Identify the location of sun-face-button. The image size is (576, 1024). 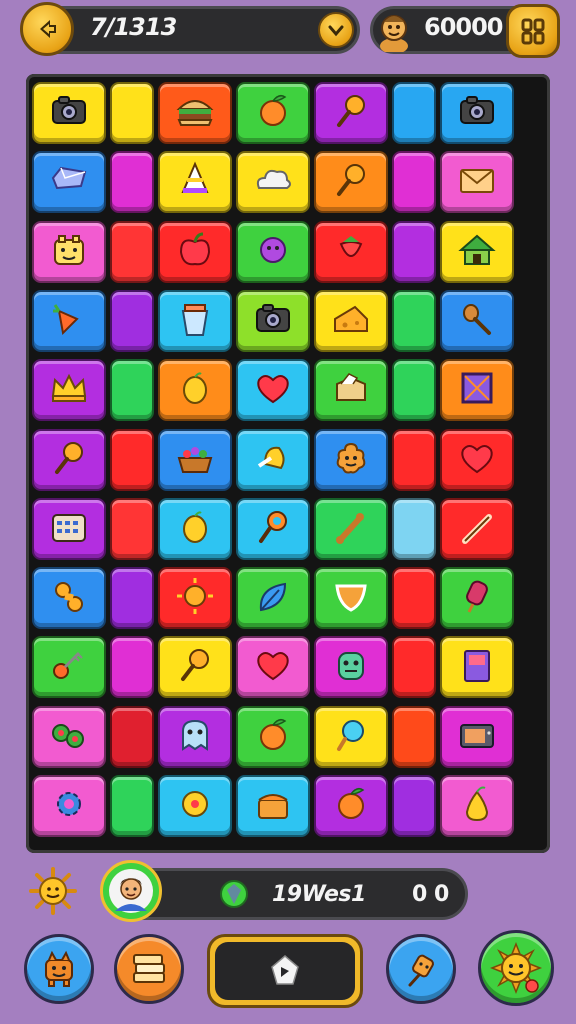
(516, 968).